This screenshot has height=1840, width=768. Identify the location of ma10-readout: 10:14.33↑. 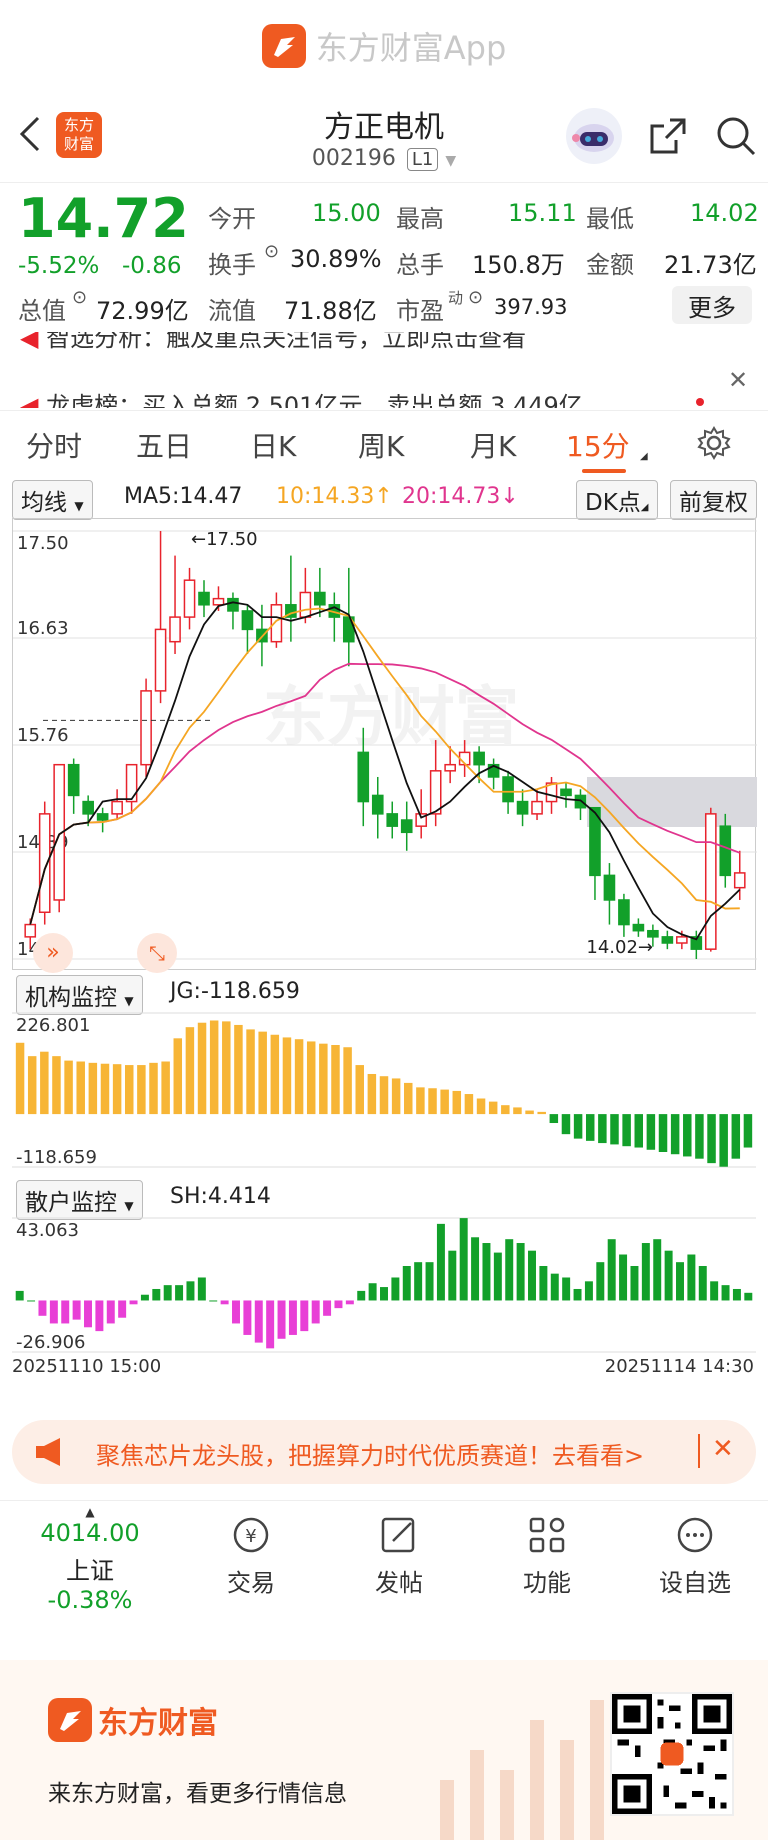
(334, 496).